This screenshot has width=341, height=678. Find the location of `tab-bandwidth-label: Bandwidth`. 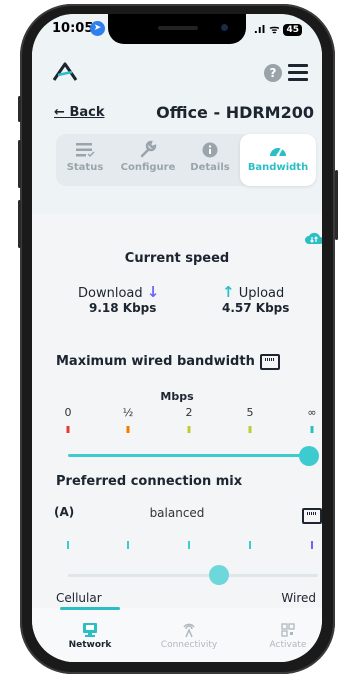

tab-bandwidth-label: Bandwidth is located at coordinates (278, 167).